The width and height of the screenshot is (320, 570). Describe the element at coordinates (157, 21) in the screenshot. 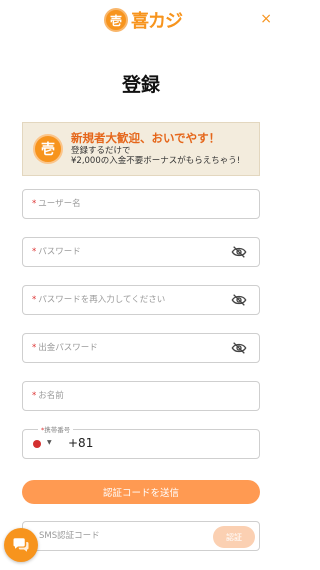

I see `logo-text: 喜カジ` at that location.